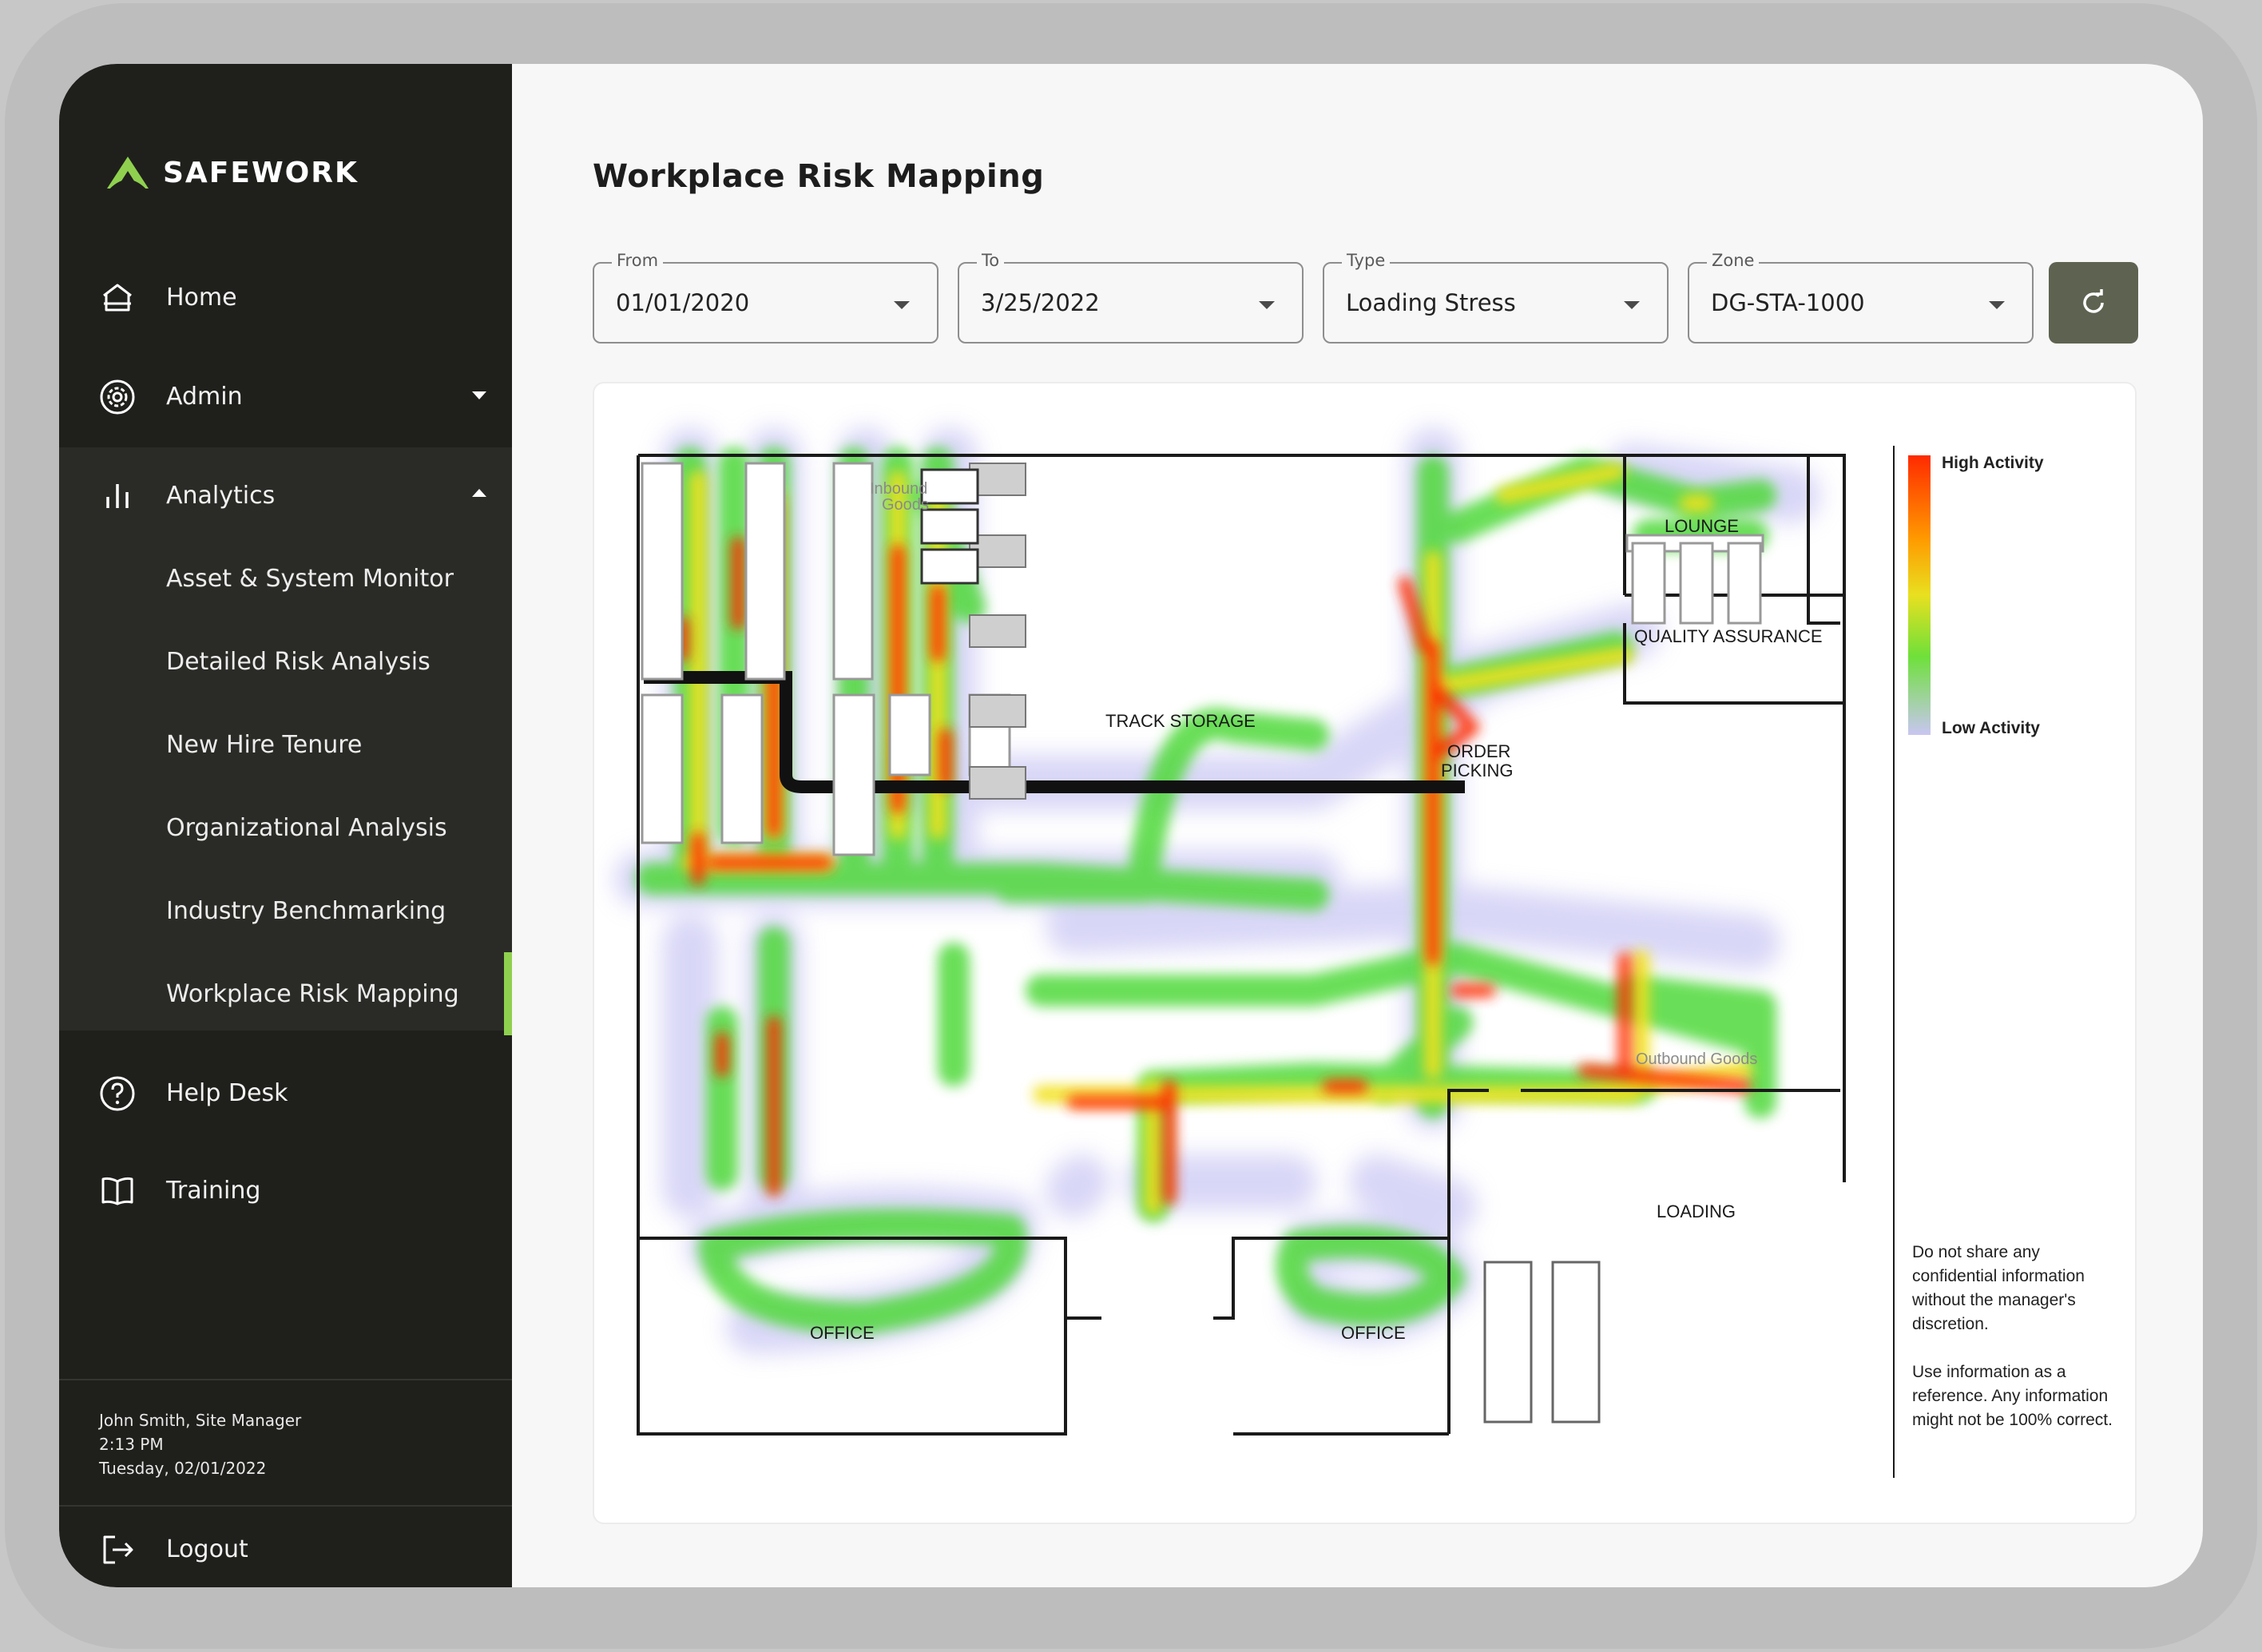 The image size is (2262, 1652). I want to click on sidebar-item-home: Home, so click(285, 297).